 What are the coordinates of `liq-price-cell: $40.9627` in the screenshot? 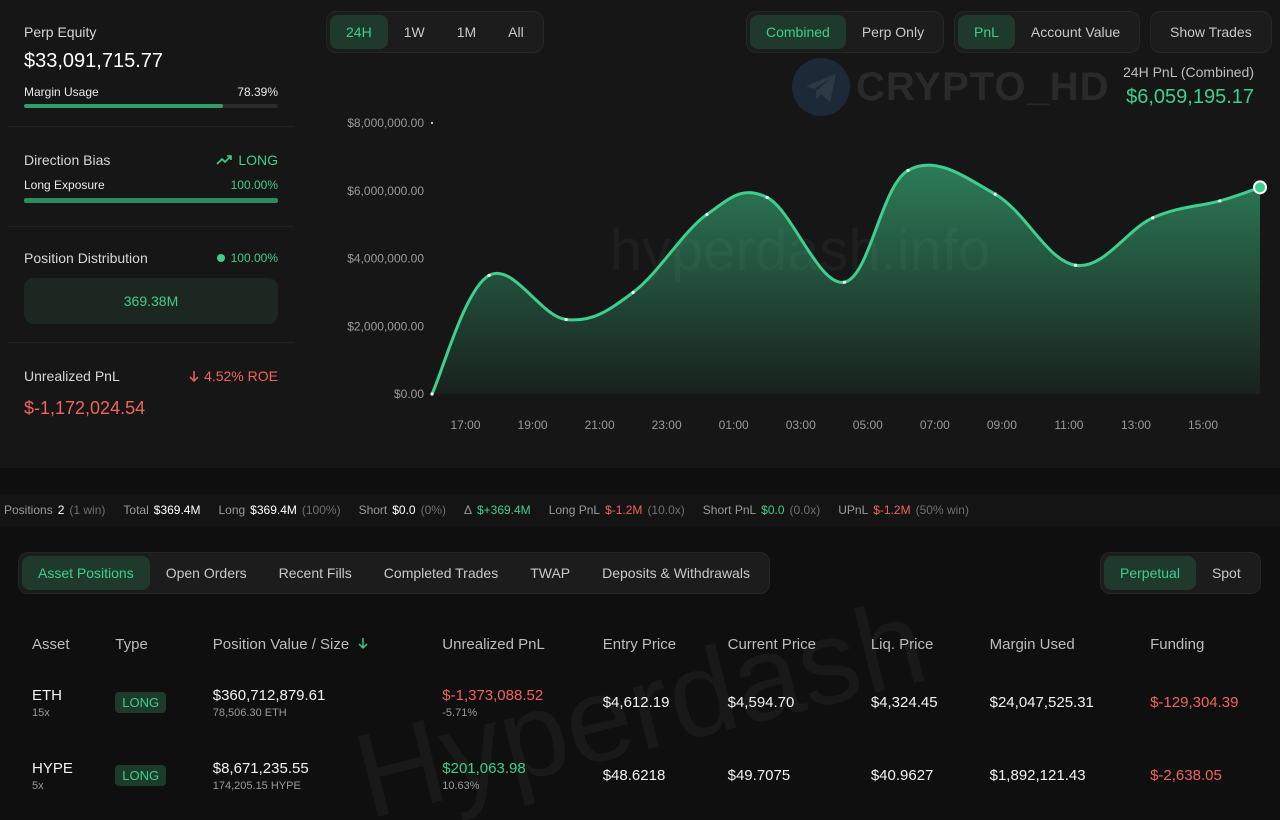 It's located at (902, 775).